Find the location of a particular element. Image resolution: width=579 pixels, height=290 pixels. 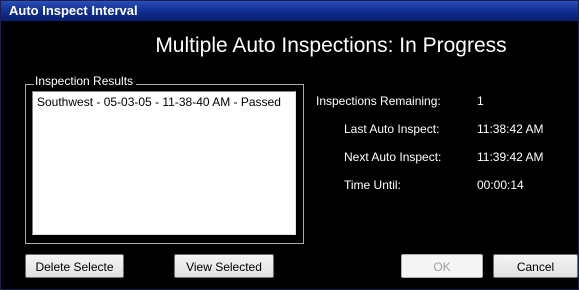

last-auto-inspect-label: Last Auto Inspect: is located at coordinates (392, 129).